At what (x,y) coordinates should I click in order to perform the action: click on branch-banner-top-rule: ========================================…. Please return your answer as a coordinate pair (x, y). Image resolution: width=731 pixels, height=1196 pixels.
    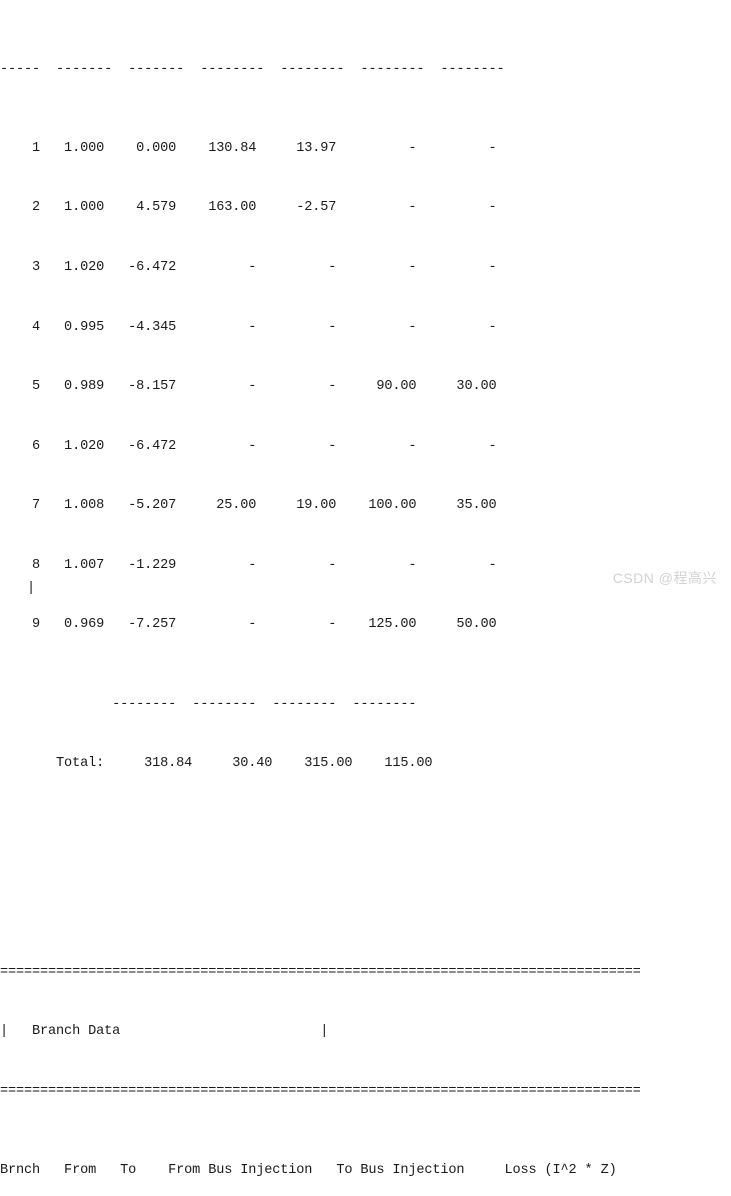
    Looking at the image, I should click on (320, 972).